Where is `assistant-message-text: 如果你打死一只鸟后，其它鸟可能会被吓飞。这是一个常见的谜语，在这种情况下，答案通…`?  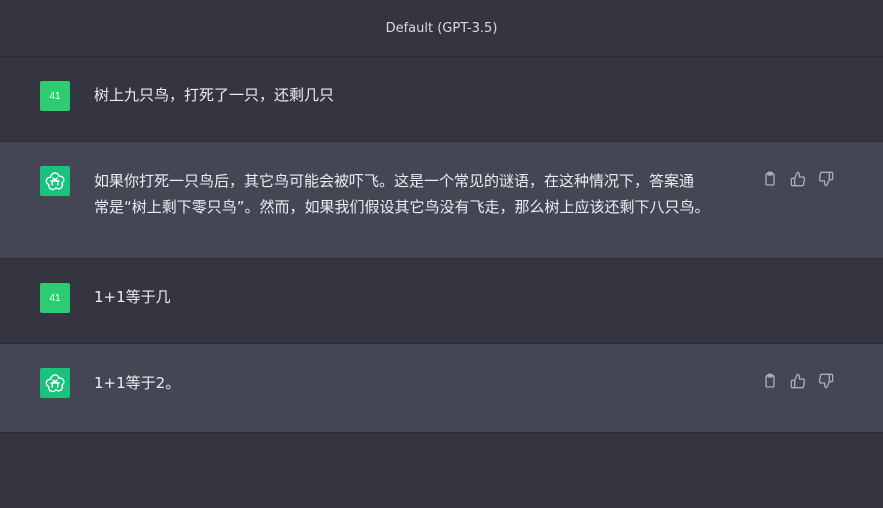 assistant-message-text: 如果你打死一只鸟后，其它鸟可能会被吓飞。这是一个常见的谜语，在这种情况下，答案通… is located at coordinates (402, 194).